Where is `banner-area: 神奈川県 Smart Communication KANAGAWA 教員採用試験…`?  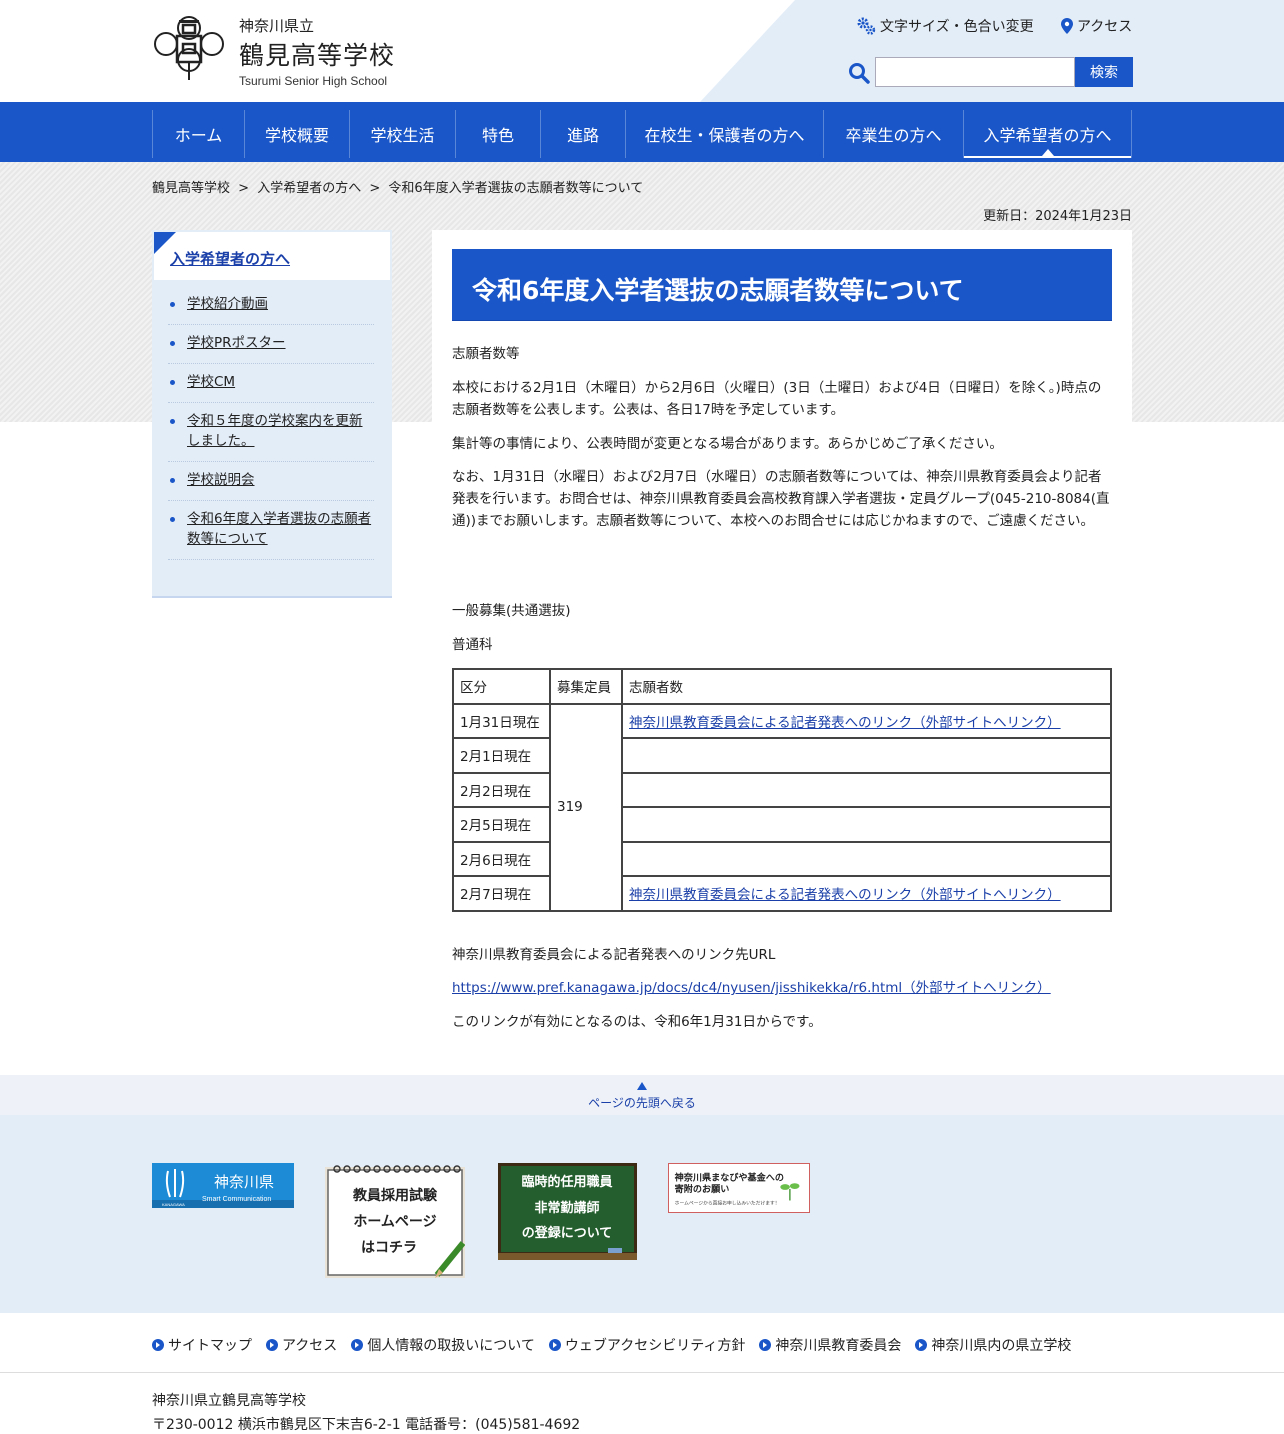
banner-area: 神奈川県 Smart Communication KANAGAWA 教員採用試験… is located at coordinates (642, 1214).